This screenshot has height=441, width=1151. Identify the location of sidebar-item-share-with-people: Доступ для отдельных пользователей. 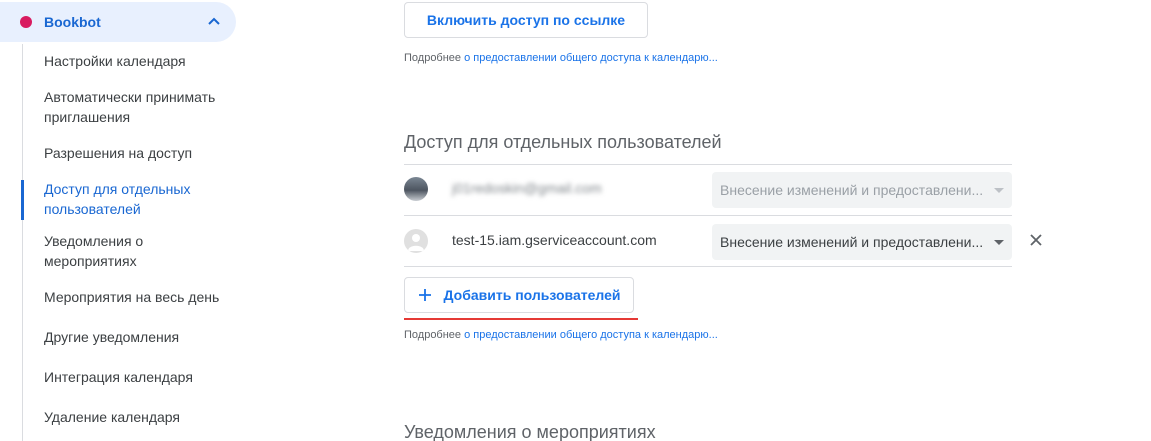
(139, 199).